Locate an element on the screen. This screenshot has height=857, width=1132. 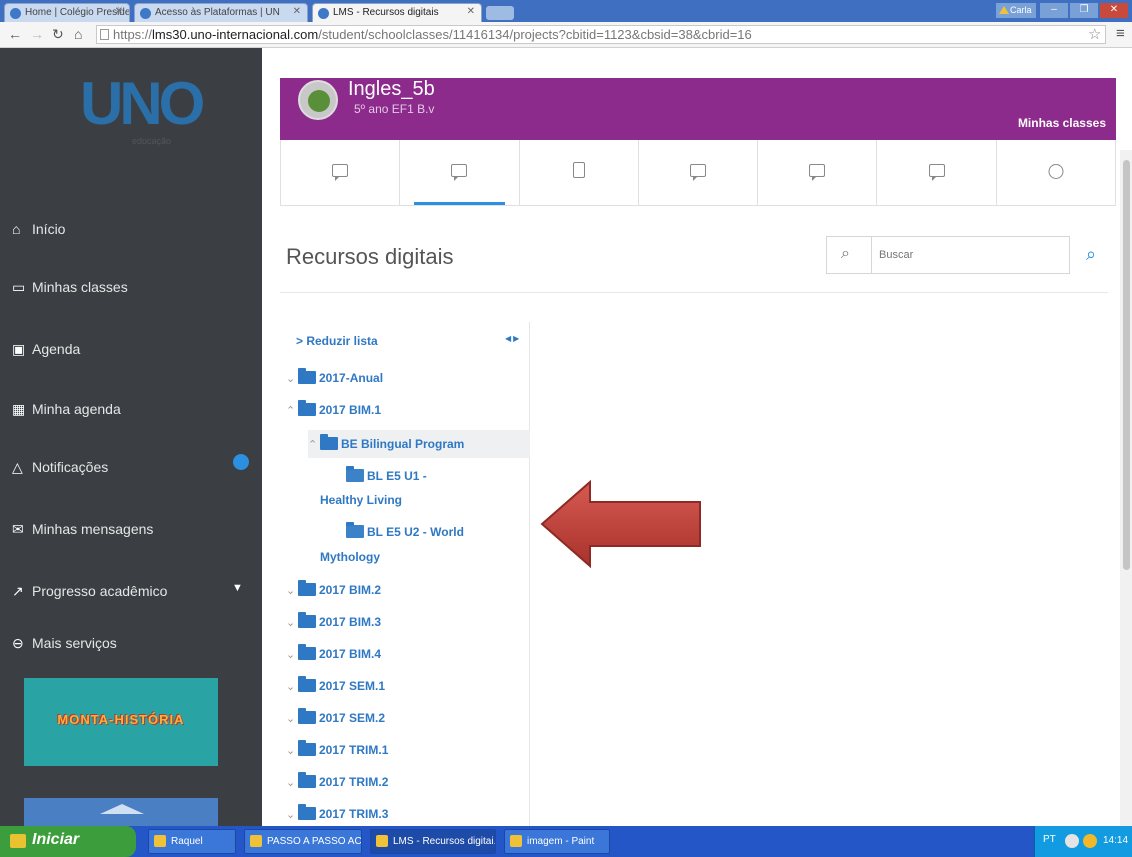
globe-icon is located at coordinates (1056, 171).